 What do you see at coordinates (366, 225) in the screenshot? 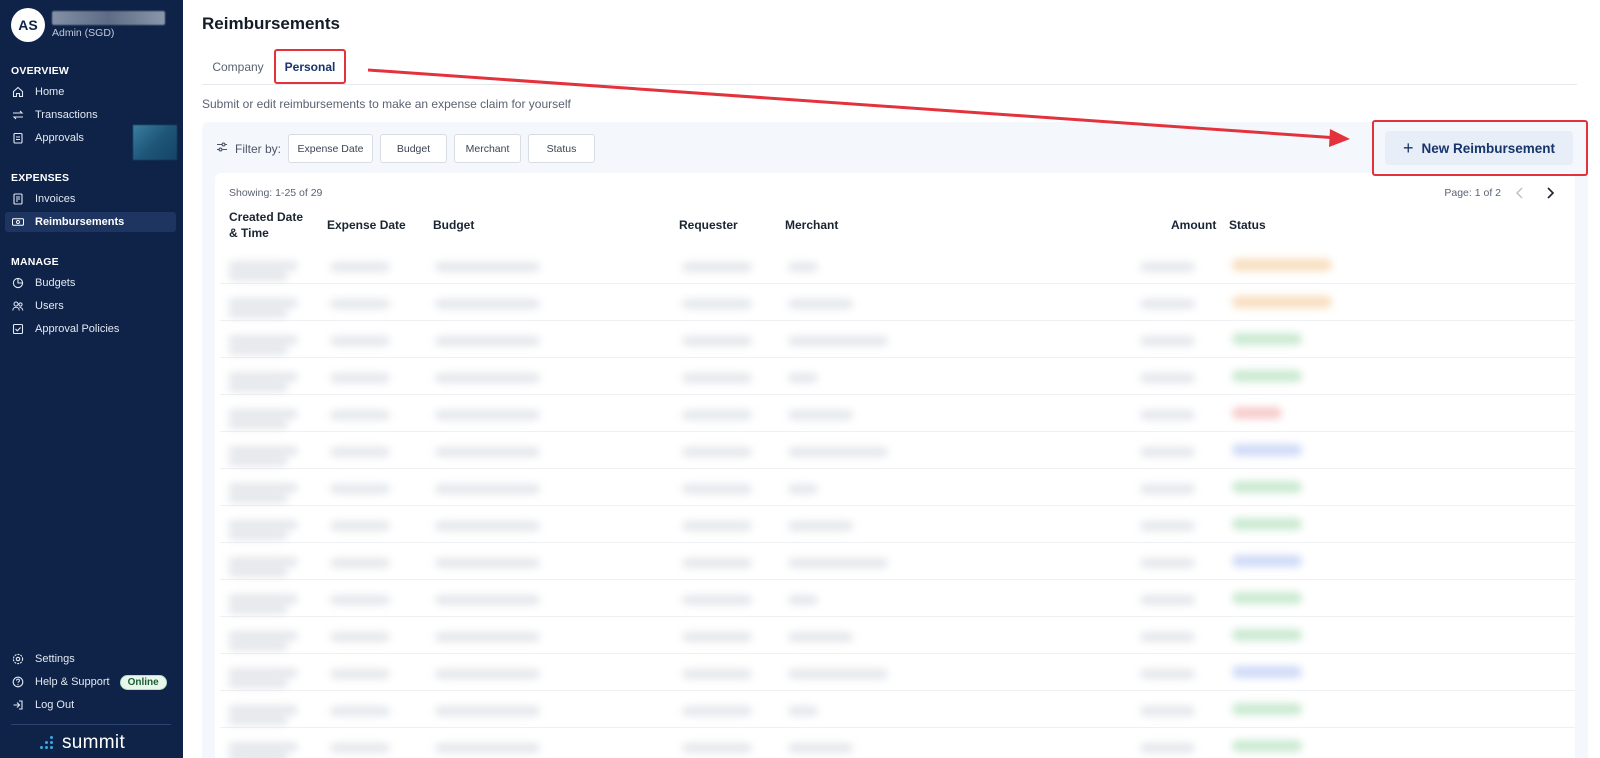
I see `column-header-expense-date: Expense Date` at bounding box center [366, 225].